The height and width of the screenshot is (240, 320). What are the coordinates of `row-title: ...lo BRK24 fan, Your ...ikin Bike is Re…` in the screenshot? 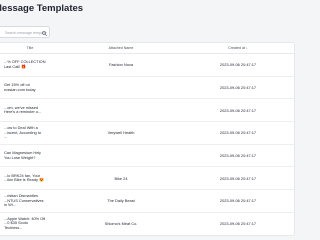 It's located at (24, 178).